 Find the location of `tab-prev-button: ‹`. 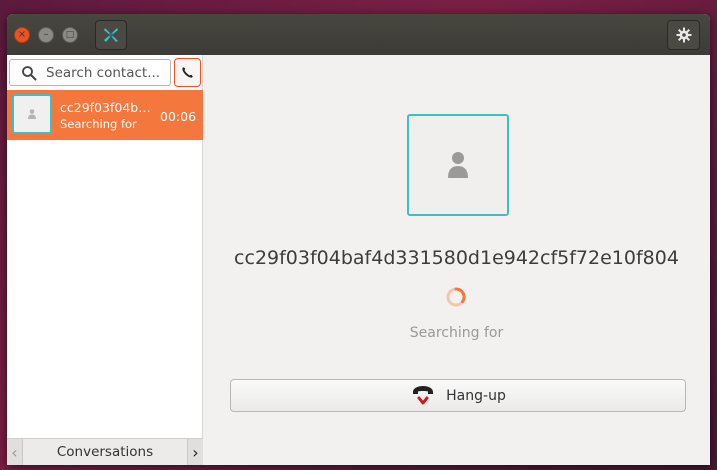

tab-prev-button: ‹ is located at coordinates (15, 452).